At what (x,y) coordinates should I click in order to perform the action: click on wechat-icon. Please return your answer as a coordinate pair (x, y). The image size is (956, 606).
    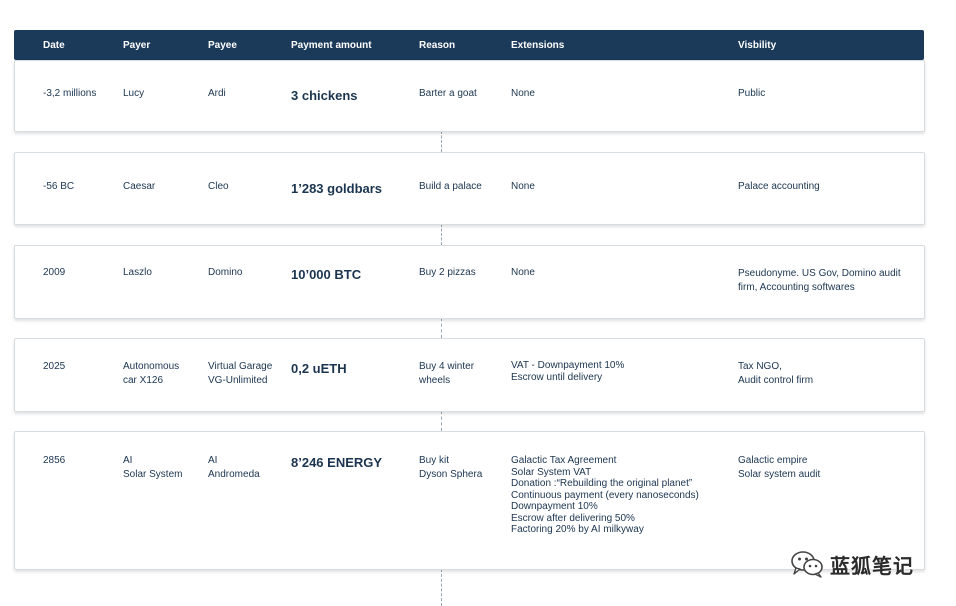
    Looking at the image, I should click on (807, 564).